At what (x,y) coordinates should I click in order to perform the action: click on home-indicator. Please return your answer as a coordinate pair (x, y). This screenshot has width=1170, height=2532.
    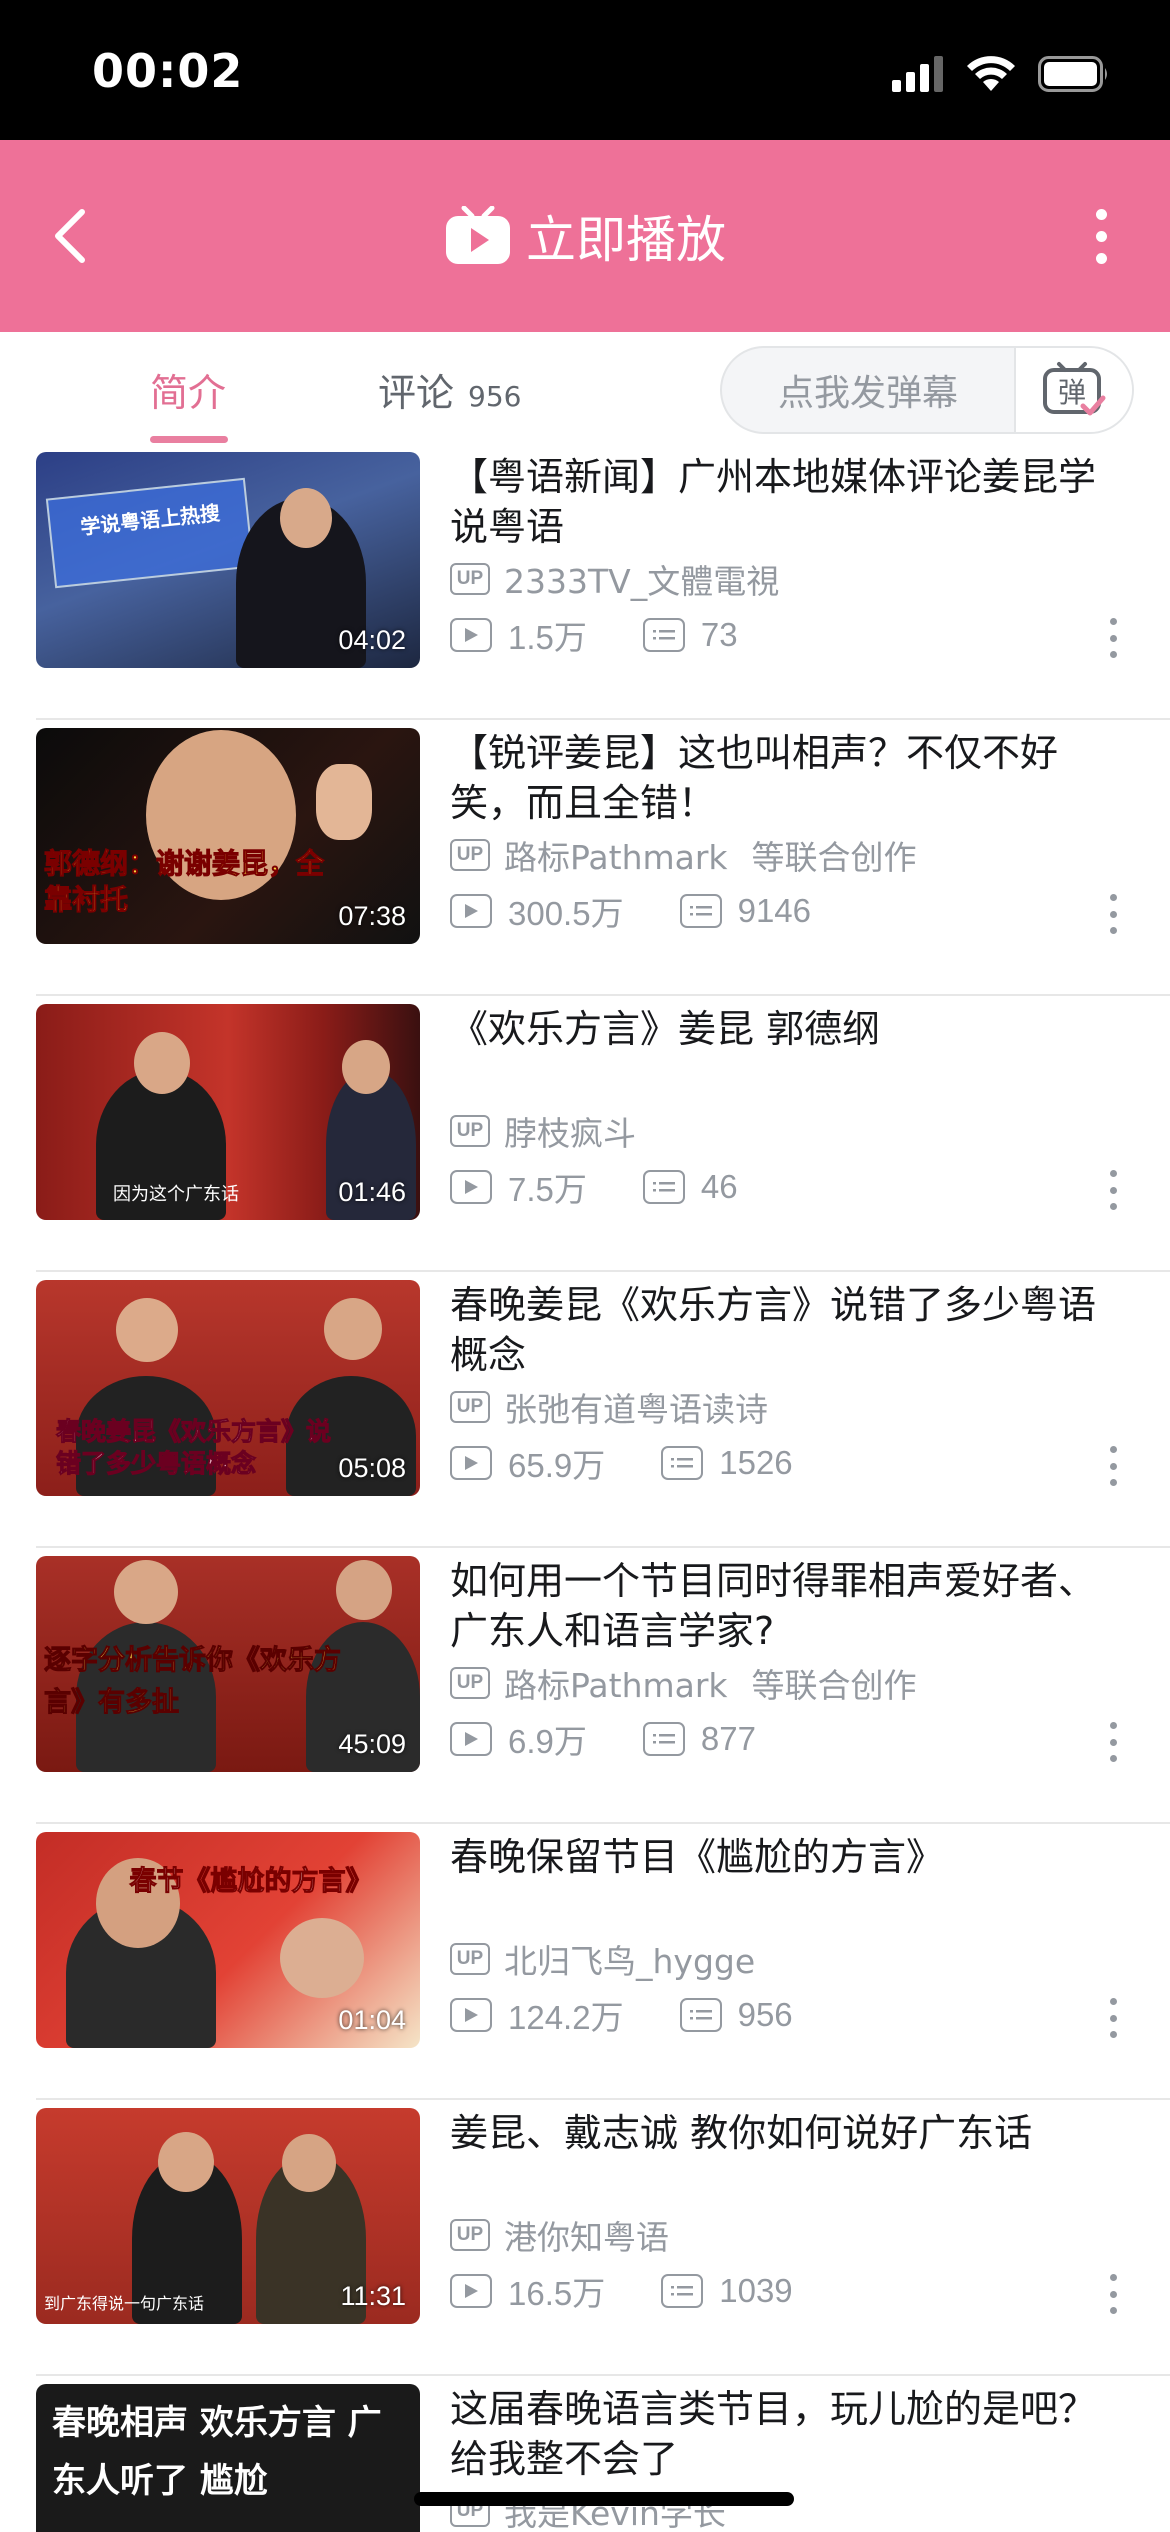
    Looking at the image, I should click on (604, 2499).